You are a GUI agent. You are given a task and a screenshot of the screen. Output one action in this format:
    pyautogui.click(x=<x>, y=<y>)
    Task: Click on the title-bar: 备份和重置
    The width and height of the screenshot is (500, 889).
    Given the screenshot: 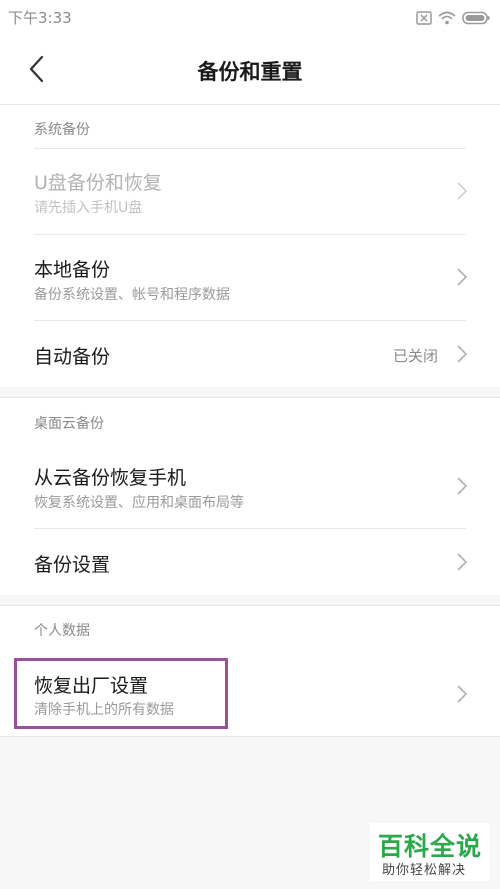 What is the action you would take?
    pyautogui.click(x=250, y=70)
    